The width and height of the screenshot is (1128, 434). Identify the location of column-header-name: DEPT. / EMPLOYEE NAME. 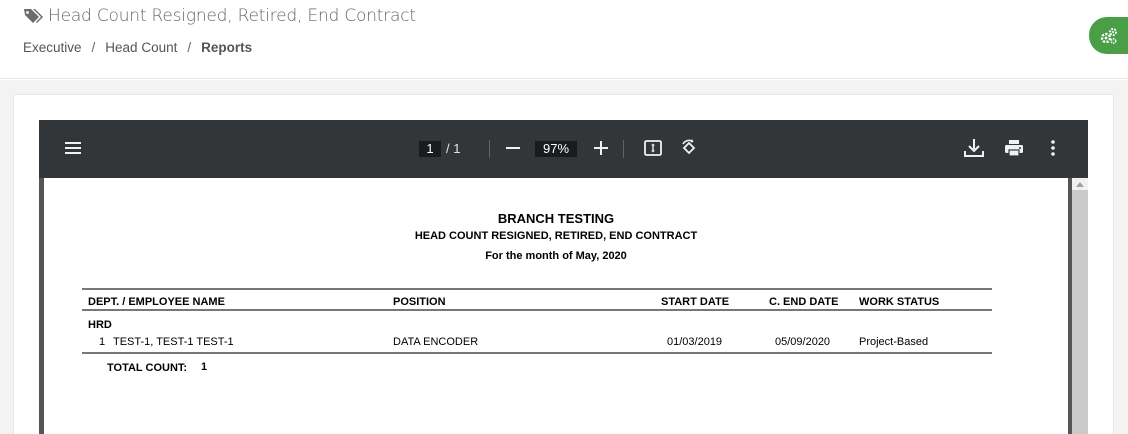
(156, 302).